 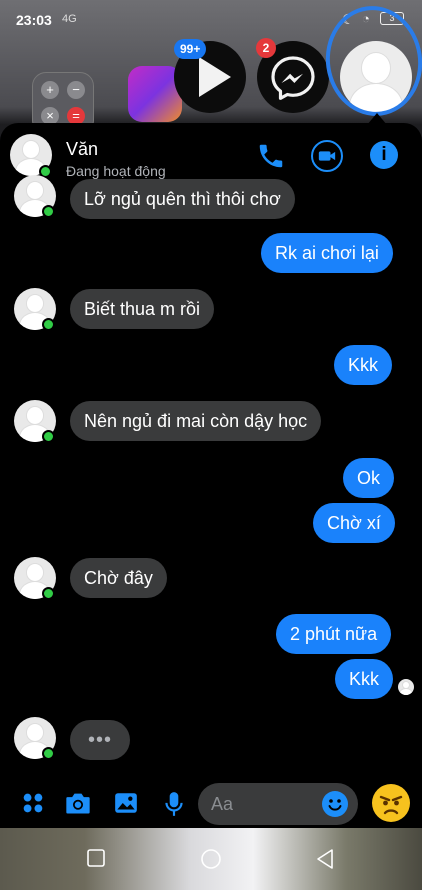 I want to click on photo-button, so click(x=127, y=804).